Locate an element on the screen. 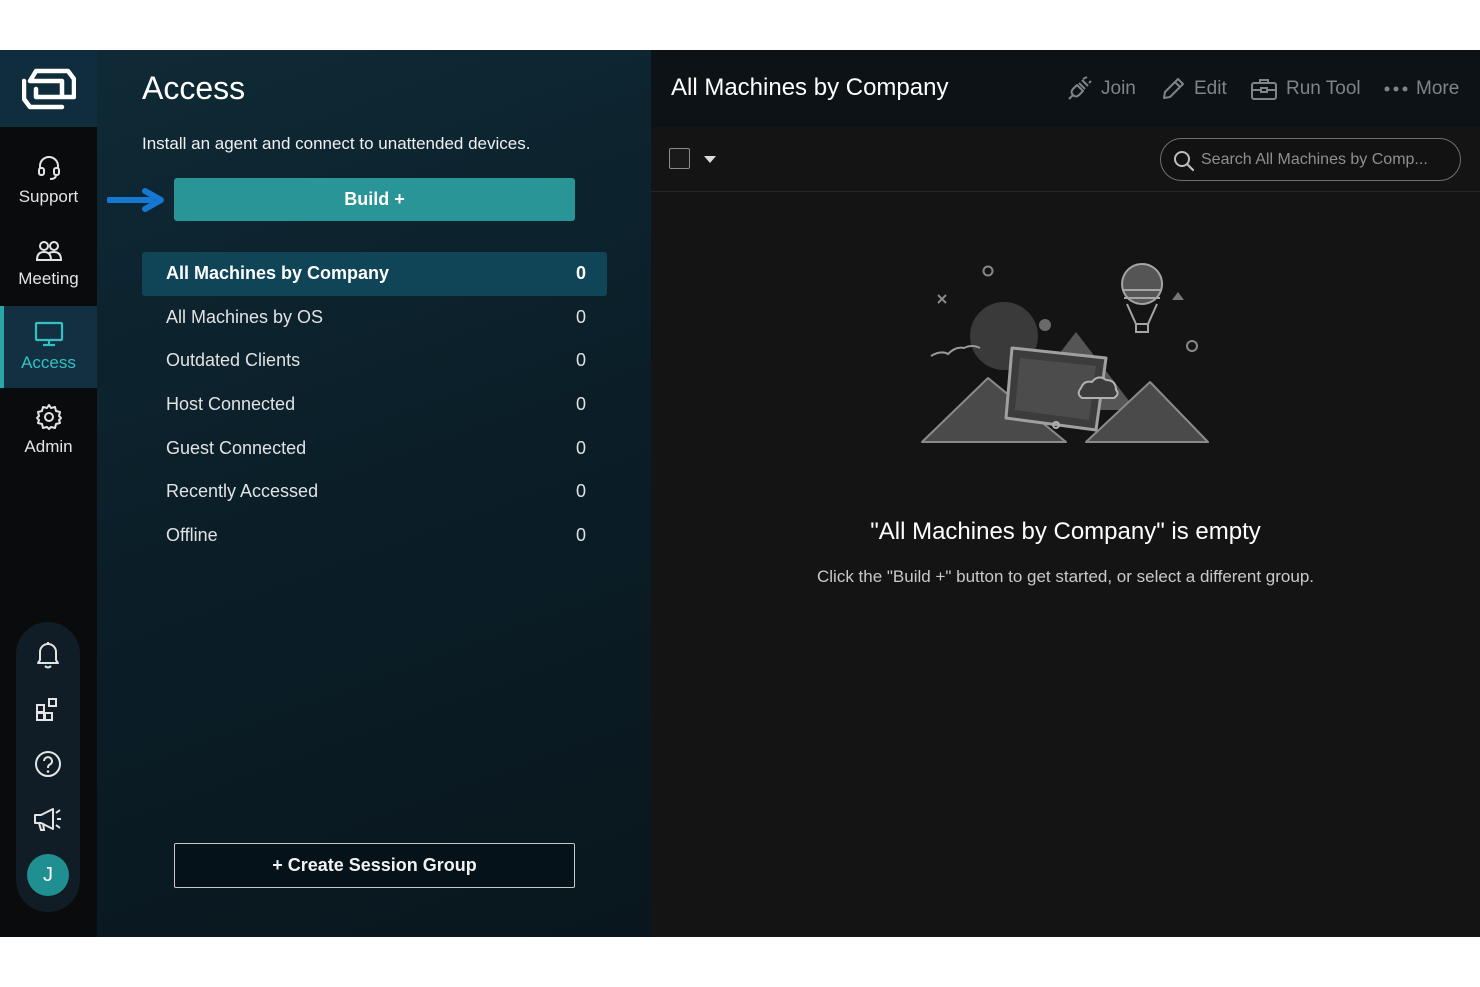 The height and width of the screenshot is (987, 1480). logo-icon is located at coordinates (48, 88).